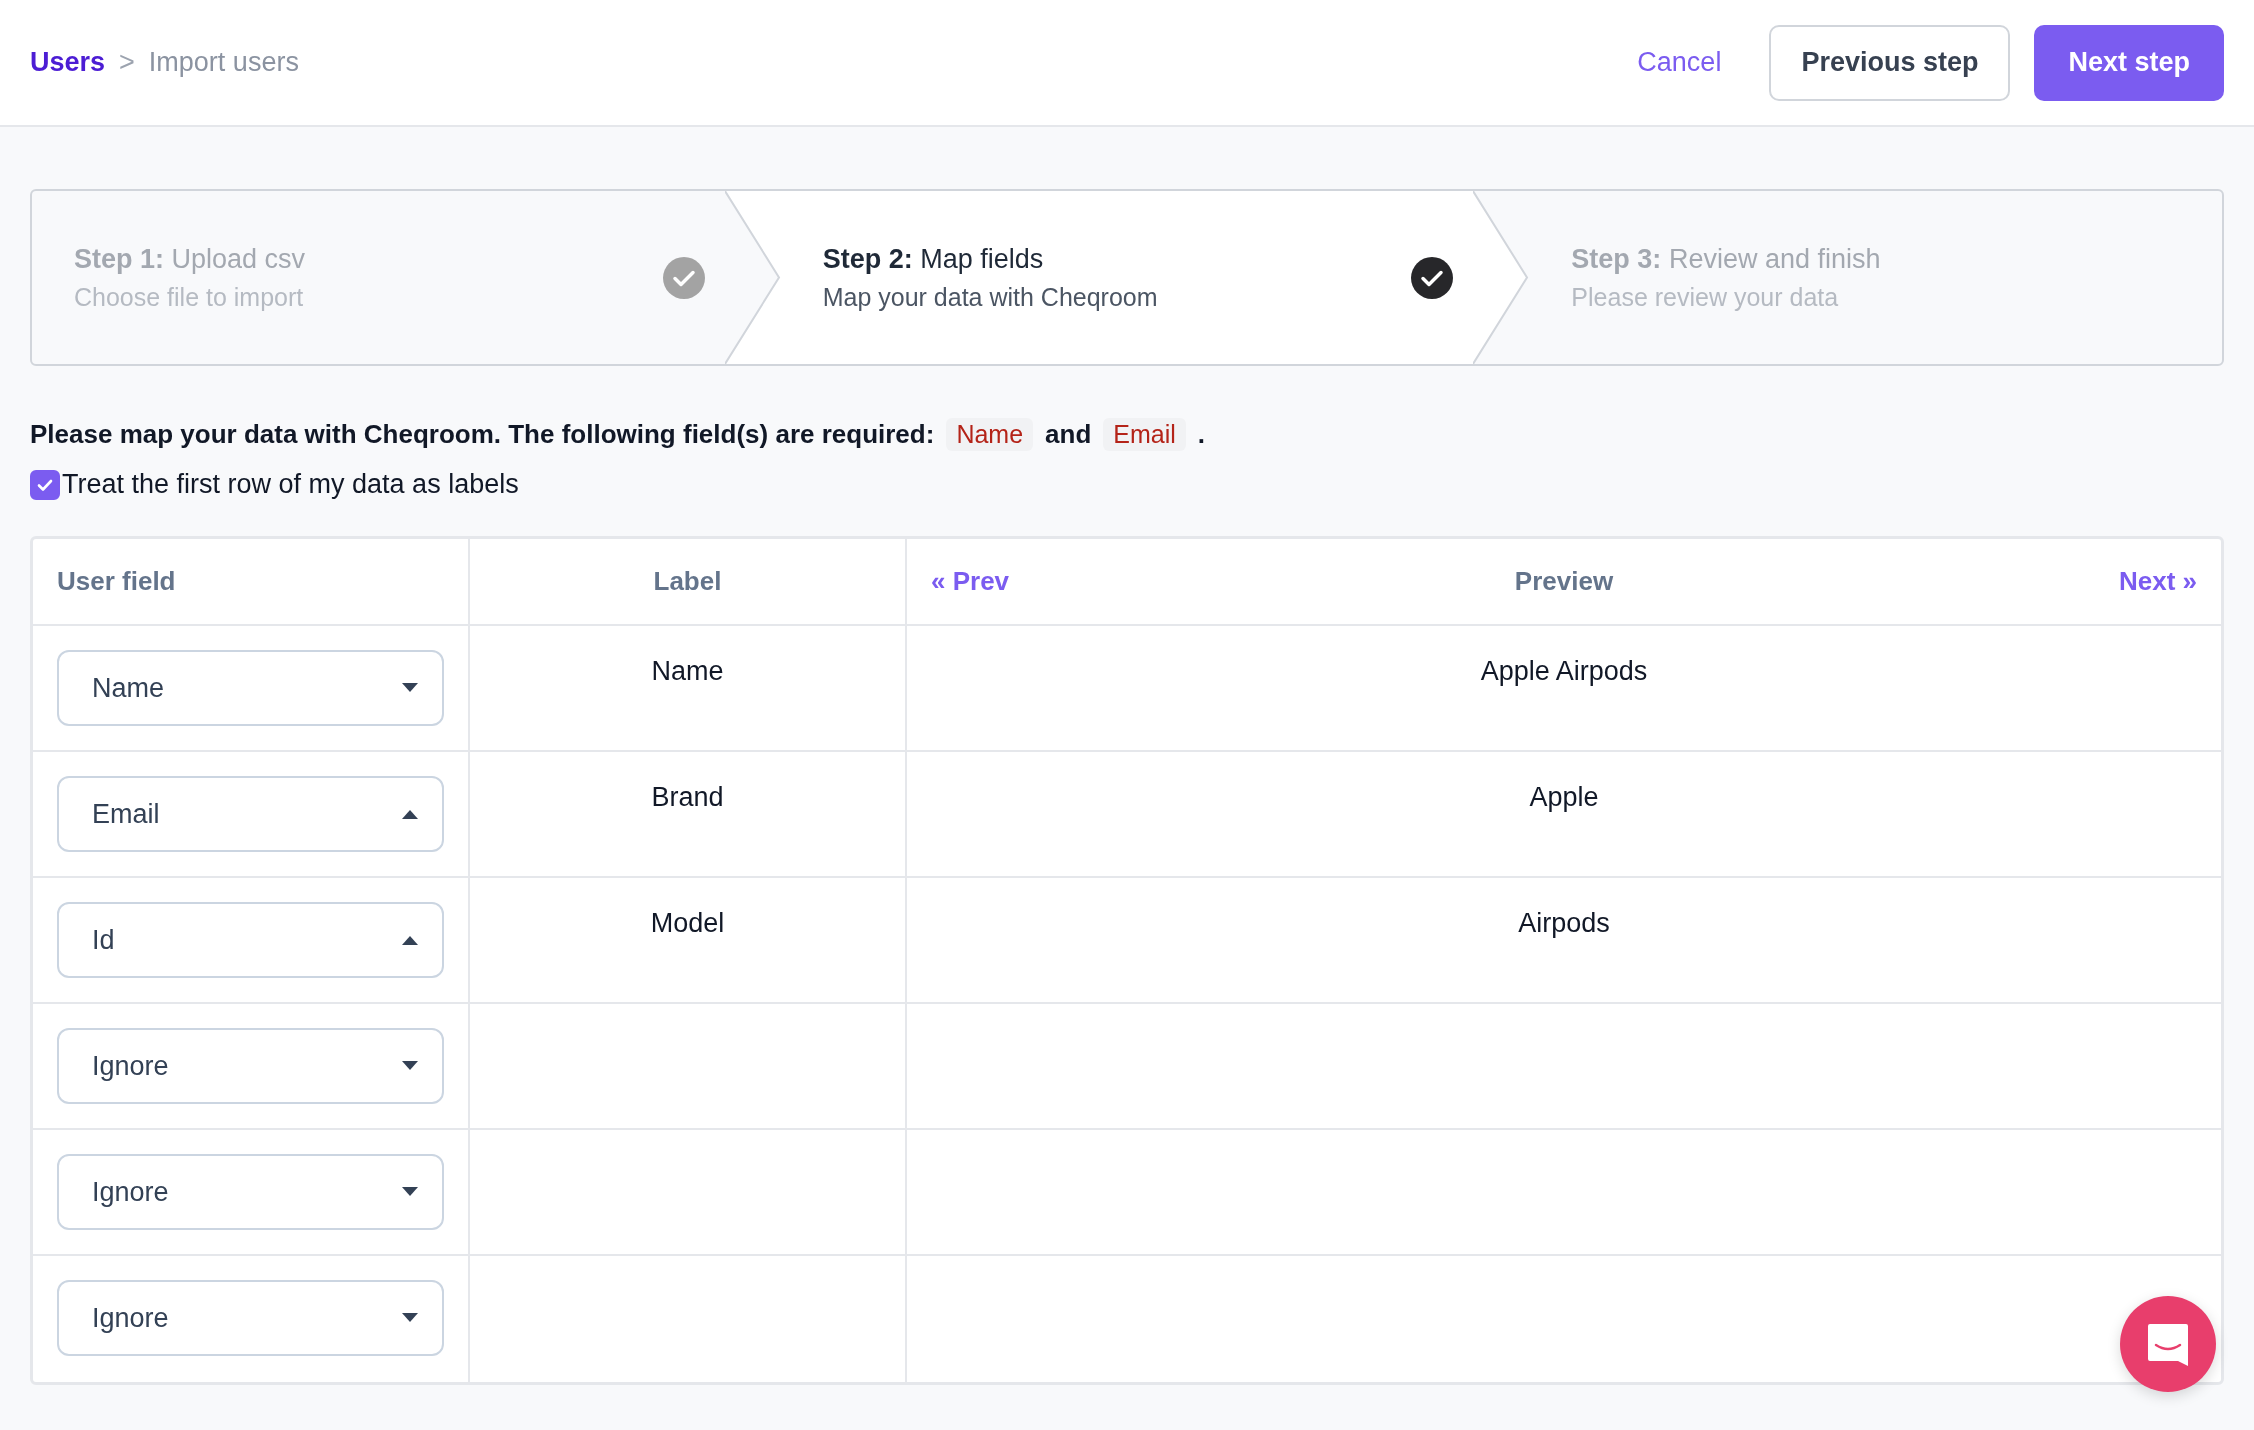  What do you see at coordinates (223, 62) in the screenshot?
I see `breadcrumb-current: Import users` at bounding box center [223, 62].